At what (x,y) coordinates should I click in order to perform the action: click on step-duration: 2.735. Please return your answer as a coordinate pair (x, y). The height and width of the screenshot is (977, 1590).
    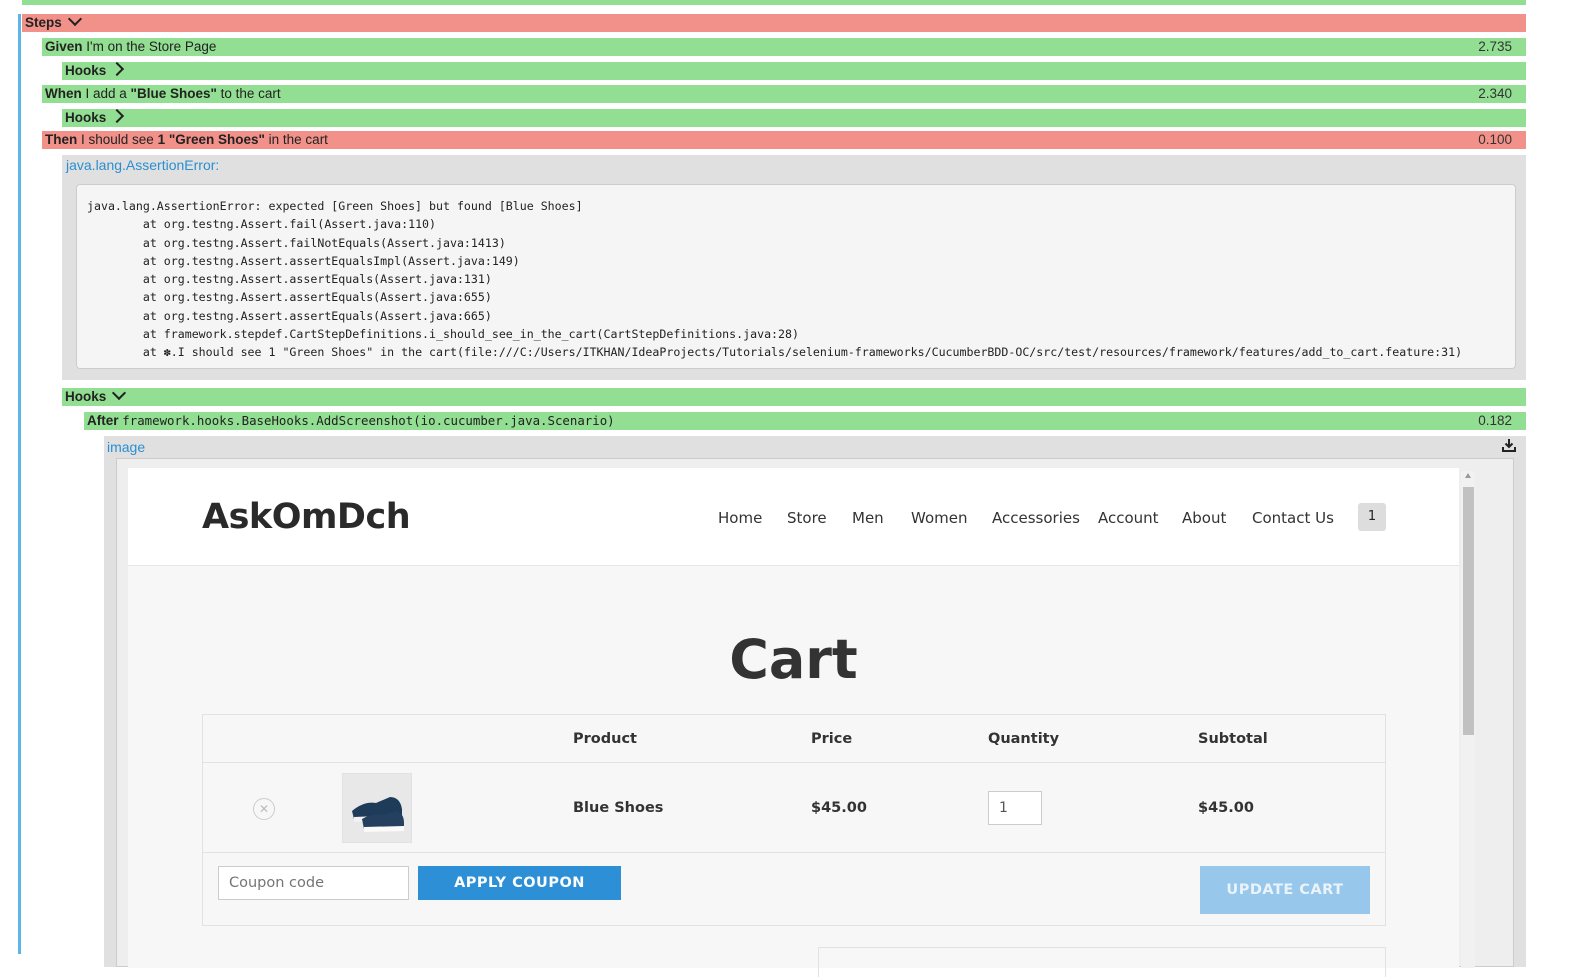
    Looking at the image, I should click on (1495, 46).